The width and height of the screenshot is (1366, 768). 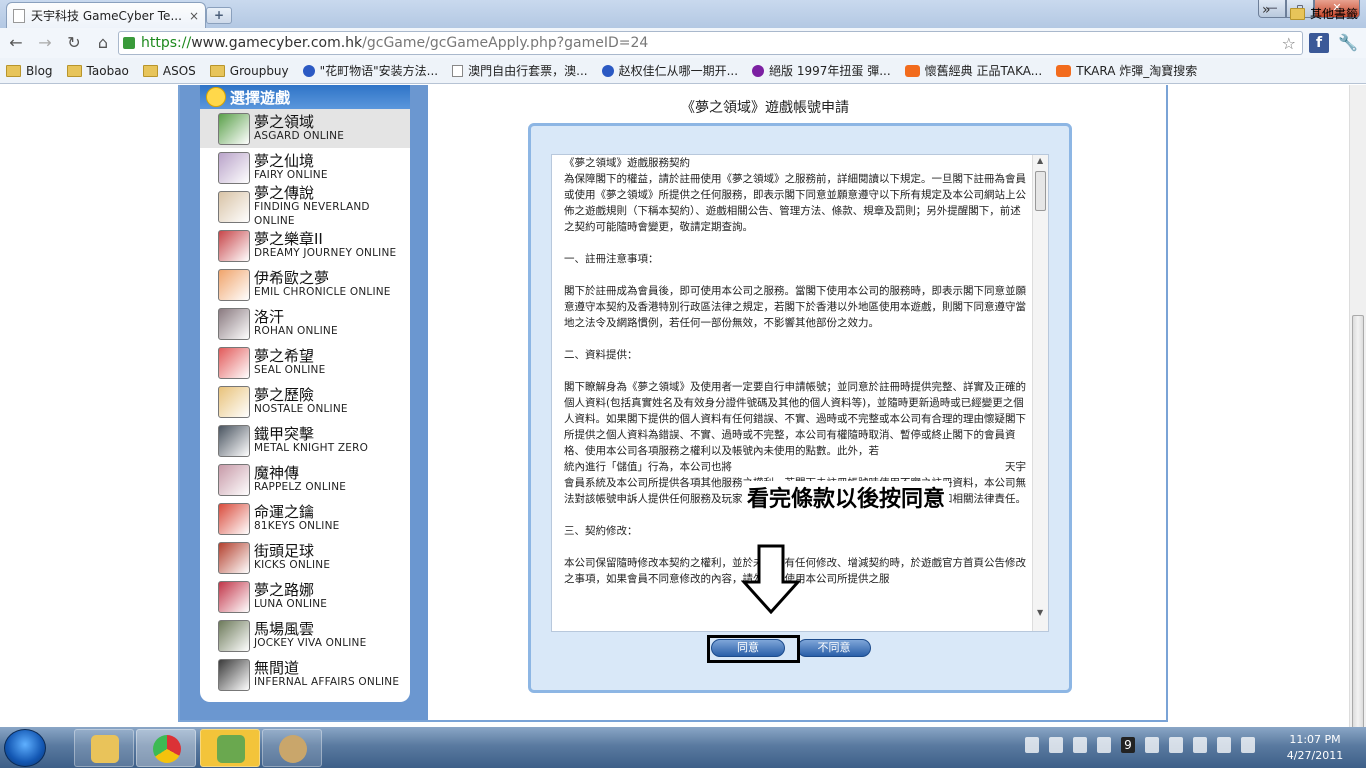 I want to click on tray-count-badge: 9, so click(x=1128, y=745).